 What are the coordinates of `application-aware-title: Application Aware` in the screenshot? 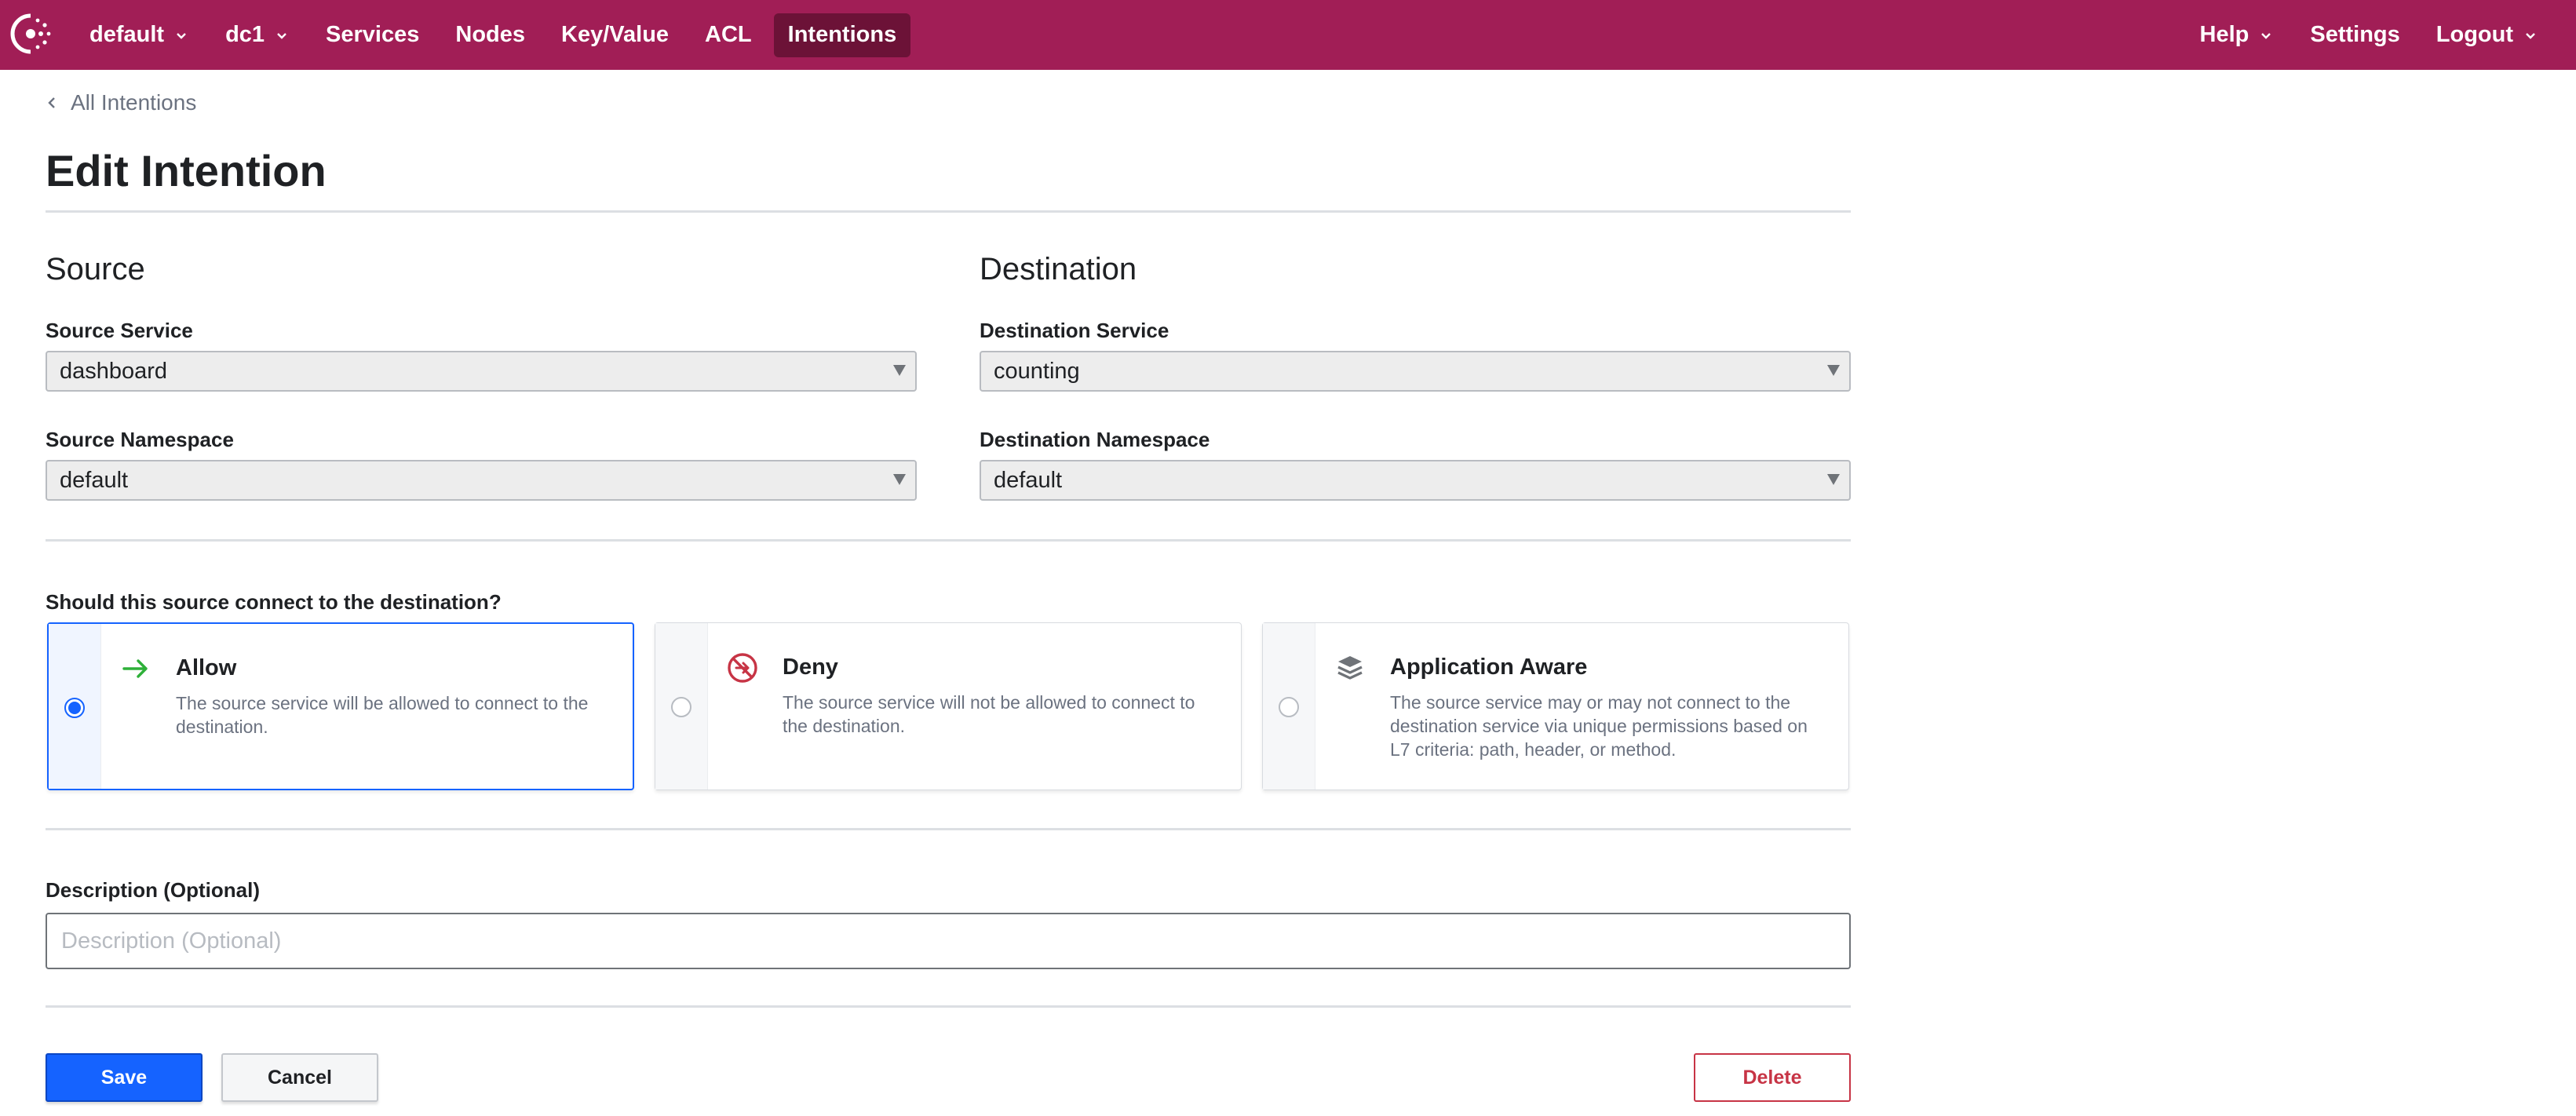 It's located at (1489, 667).